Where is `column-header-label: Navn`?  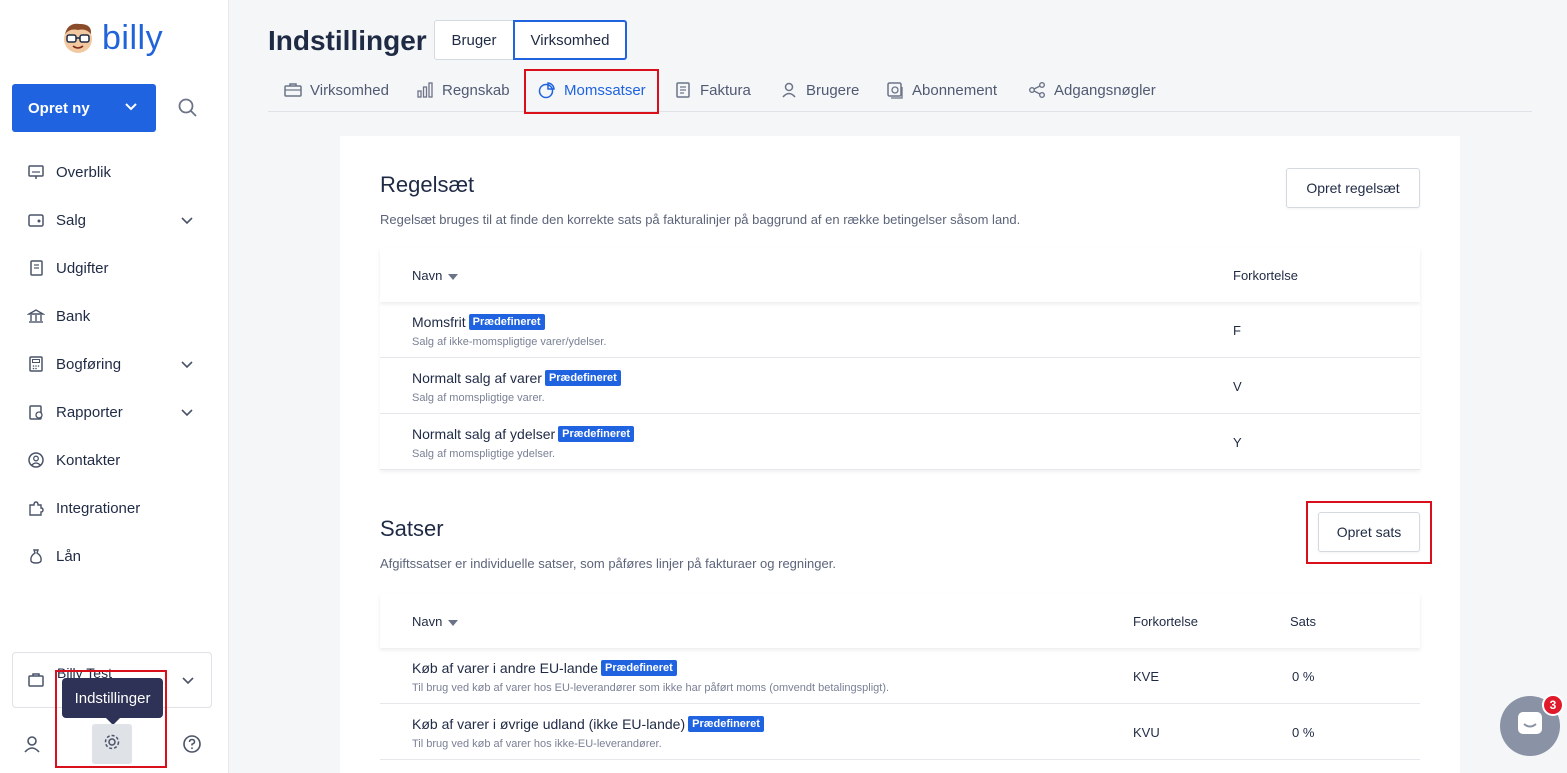 column-header-label: Navn is located at coordinates (427, 621).